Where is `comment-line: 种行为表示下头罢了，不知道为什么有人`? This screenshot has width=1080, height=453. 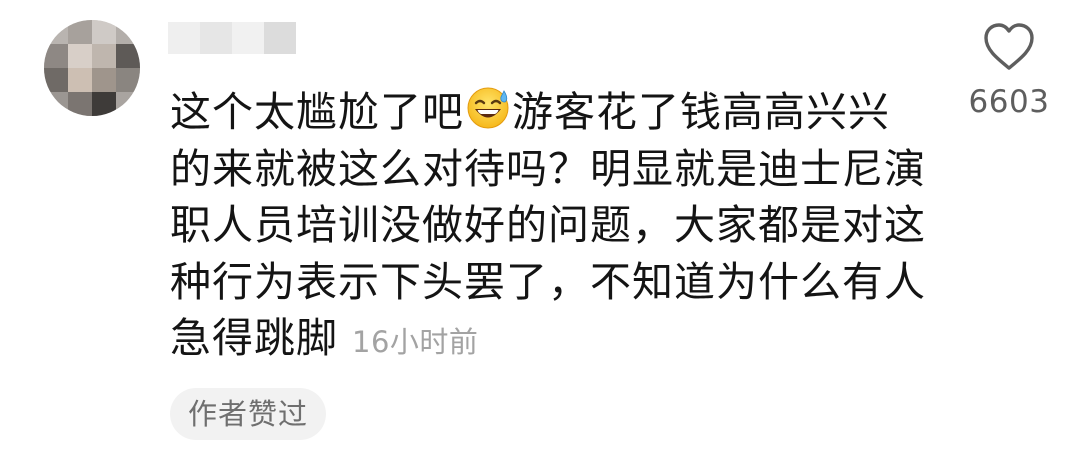
comment-line: 种行为表示下头罢了，不知道为什么有人 is located at coordinates (548, 281).